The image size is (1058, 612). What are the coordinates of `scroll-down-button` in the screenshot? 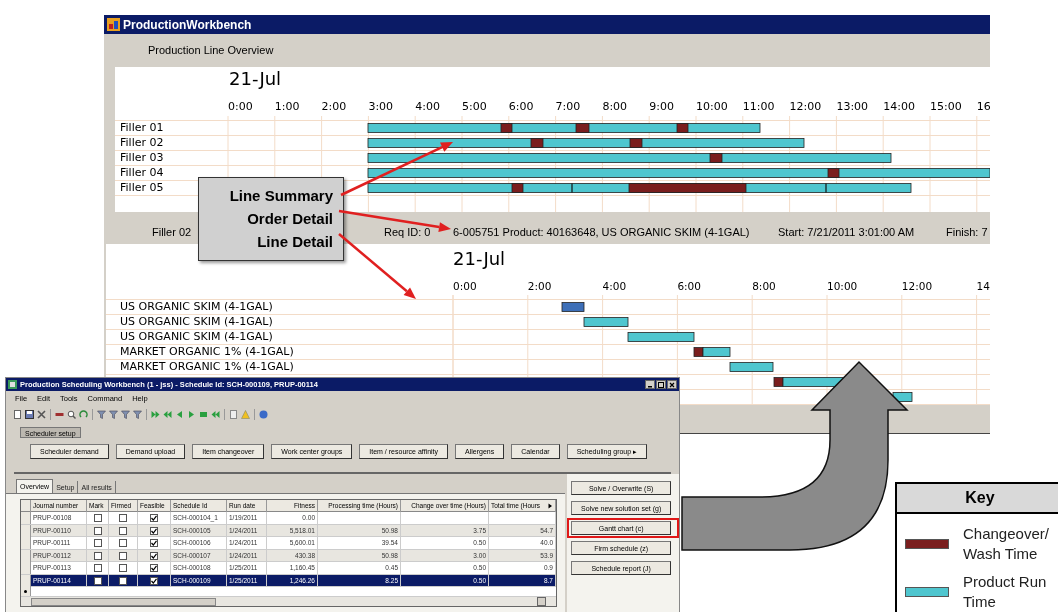 It's located at (541, 601).